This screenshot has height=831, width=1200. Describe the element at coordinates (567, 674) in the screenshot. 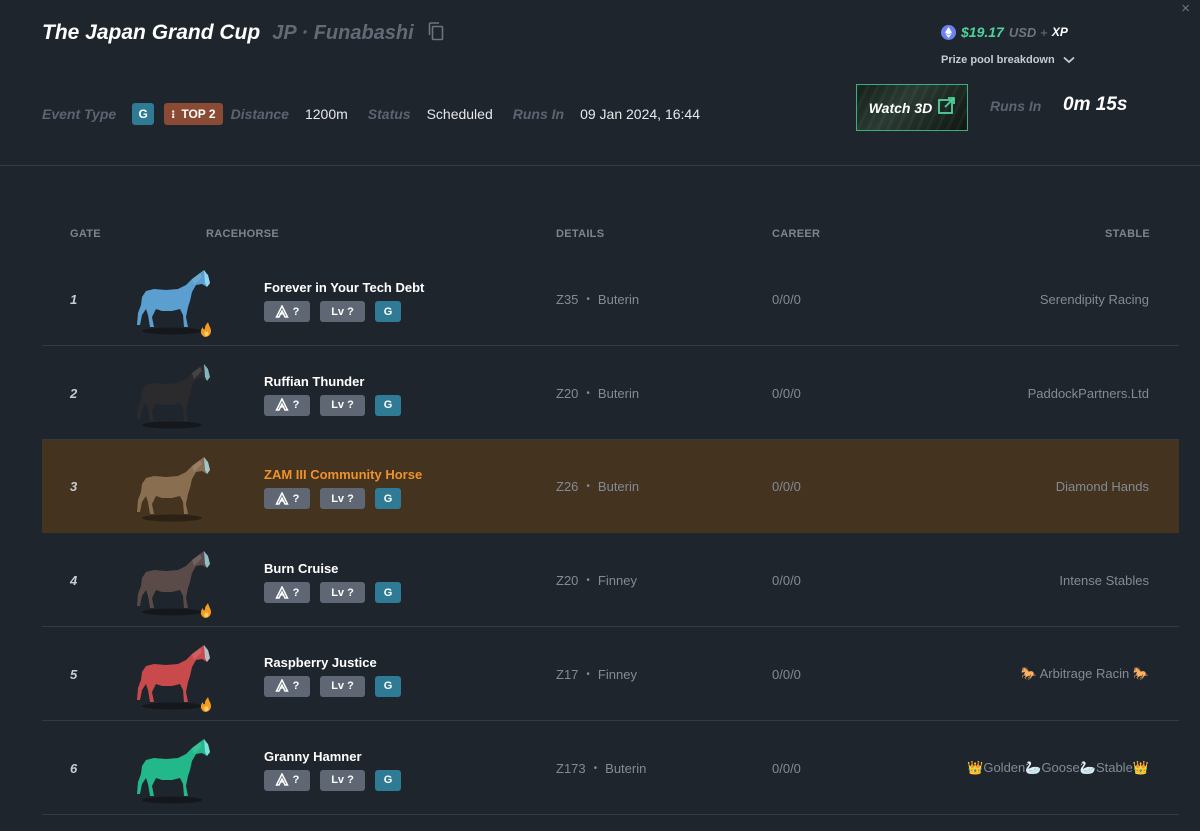

I see `zed-generation: Z17` at that location.